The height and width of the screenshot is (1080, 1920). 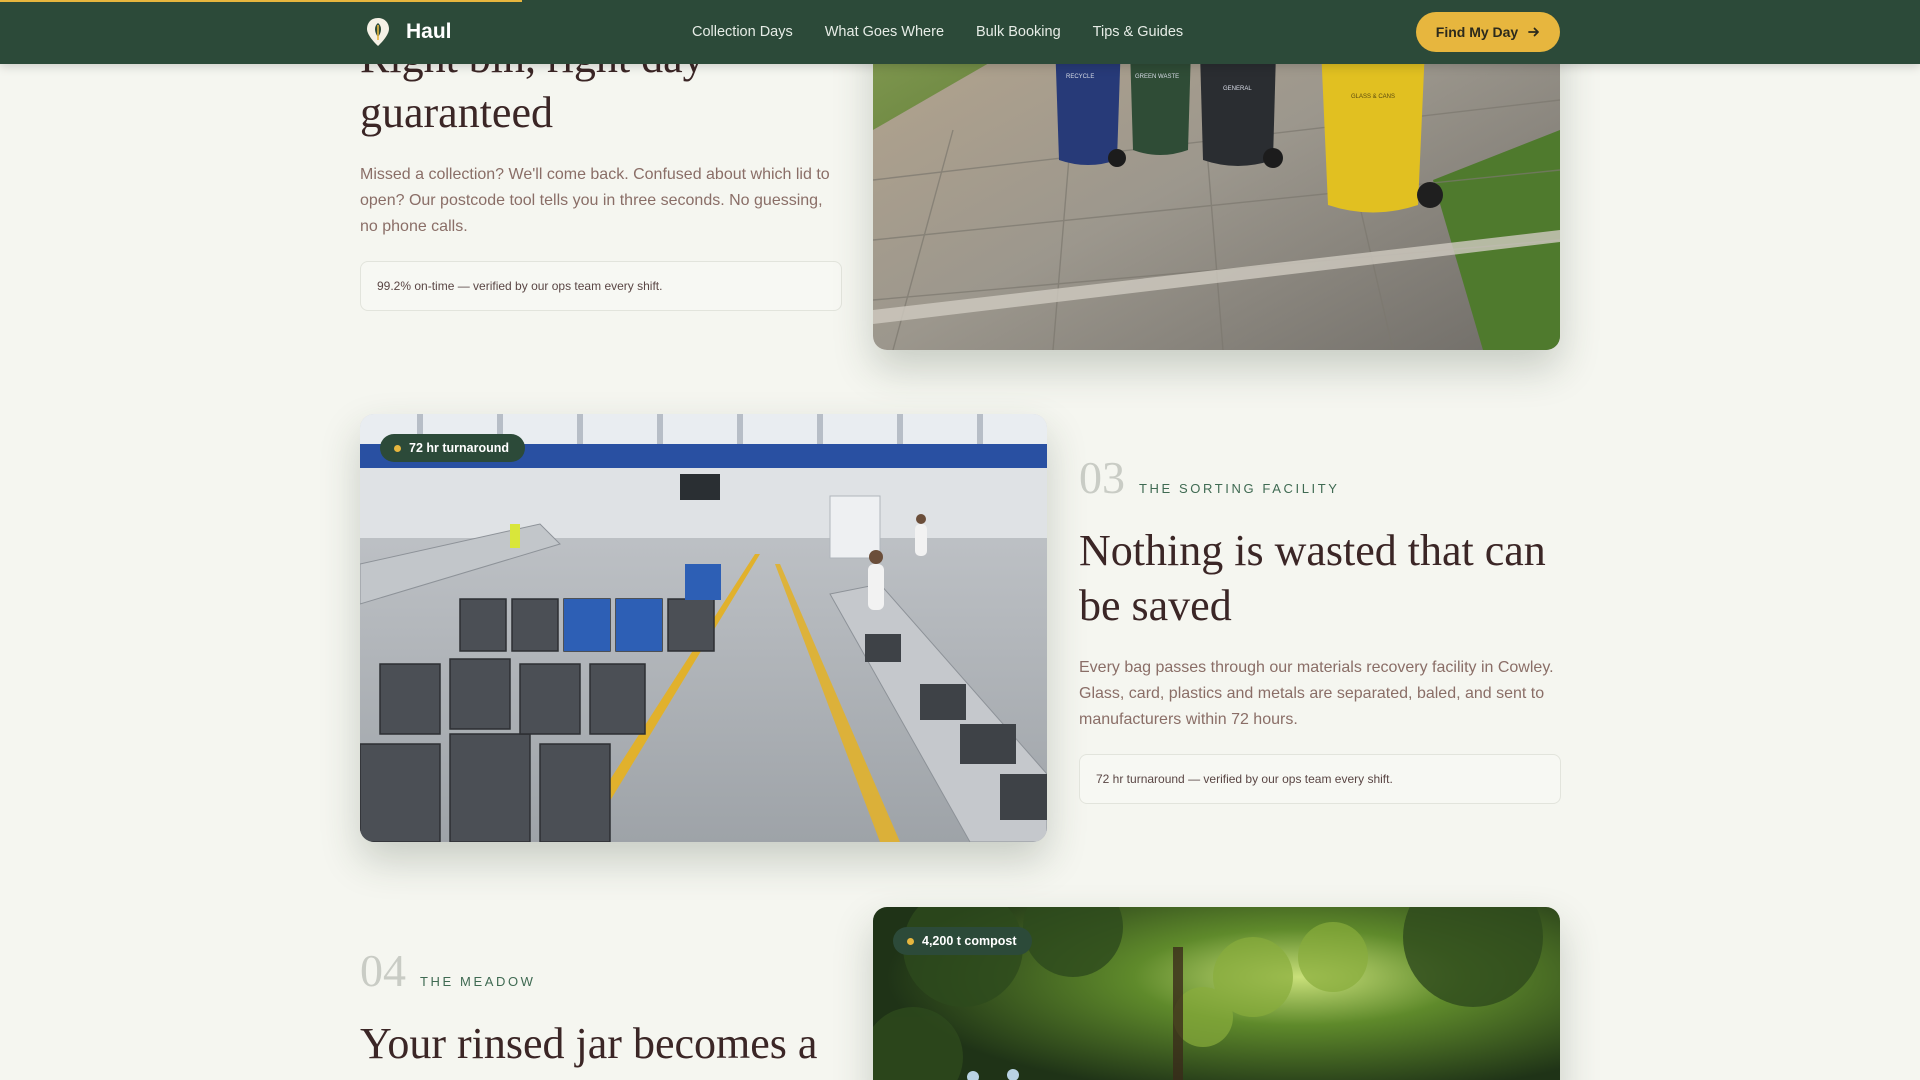 I want to click on find-my-day-label: Find My Day, so click(x=1477, y=32).